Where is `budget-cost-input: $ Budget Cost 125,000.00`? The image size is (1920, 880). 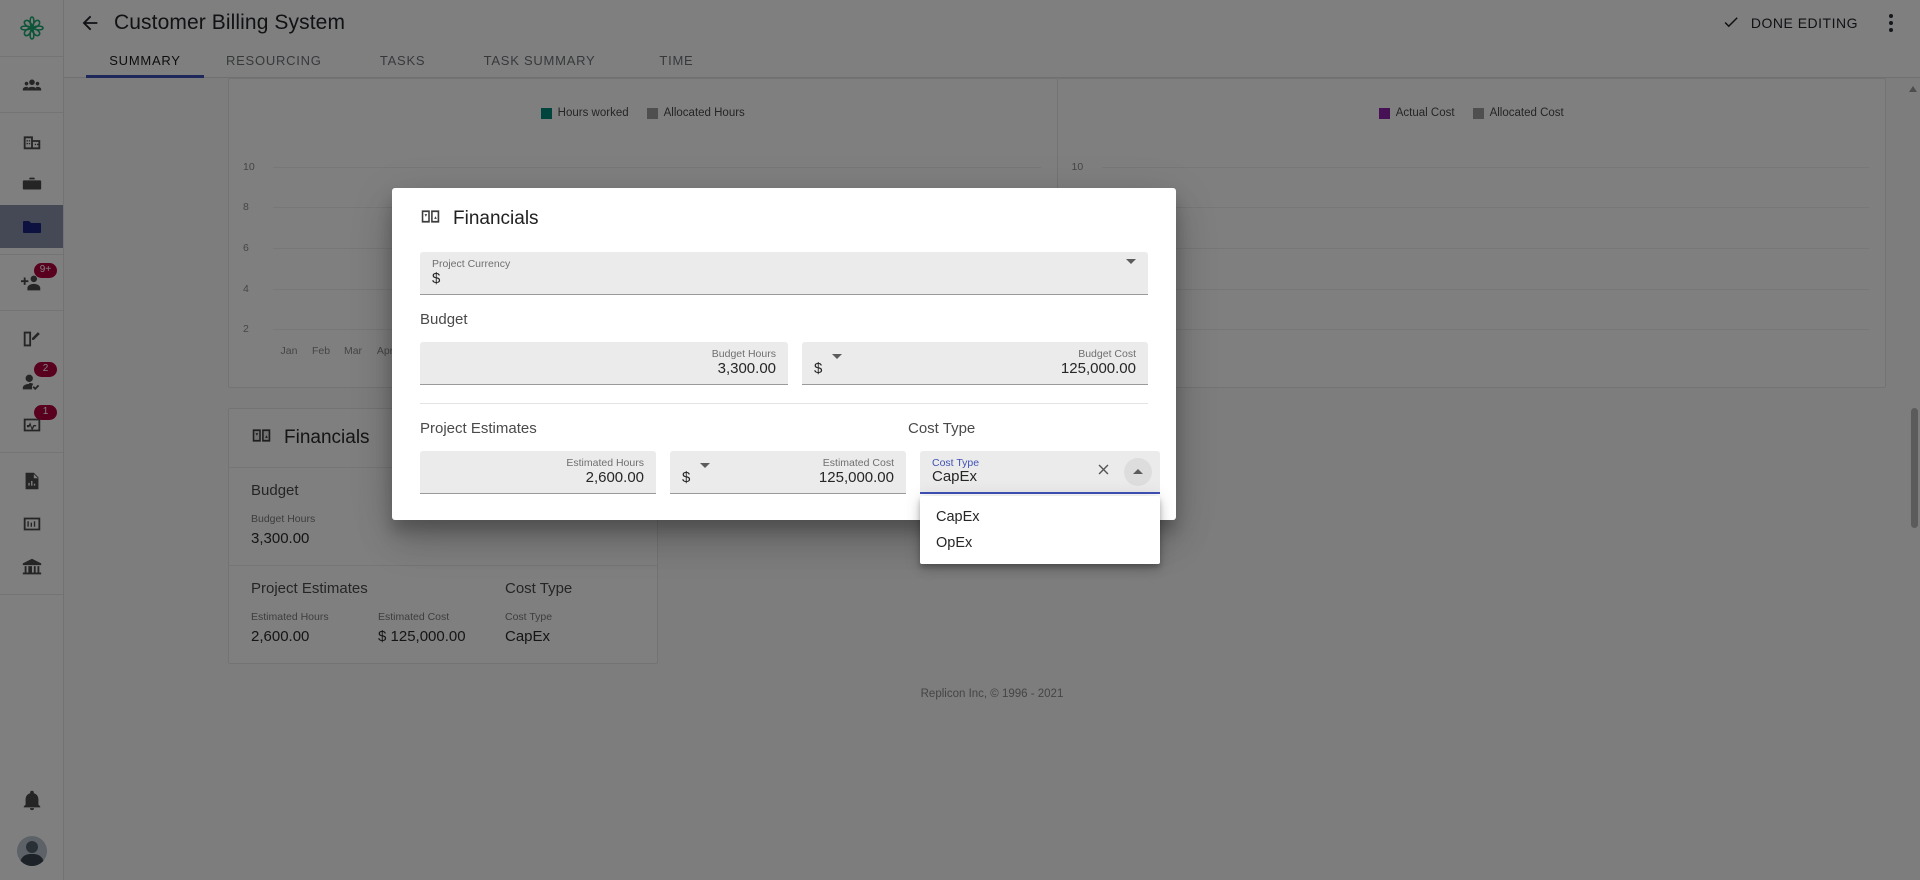
budget-cost-input: $ Budget Cost 125,000.00 is located at coordinates (975, 363).